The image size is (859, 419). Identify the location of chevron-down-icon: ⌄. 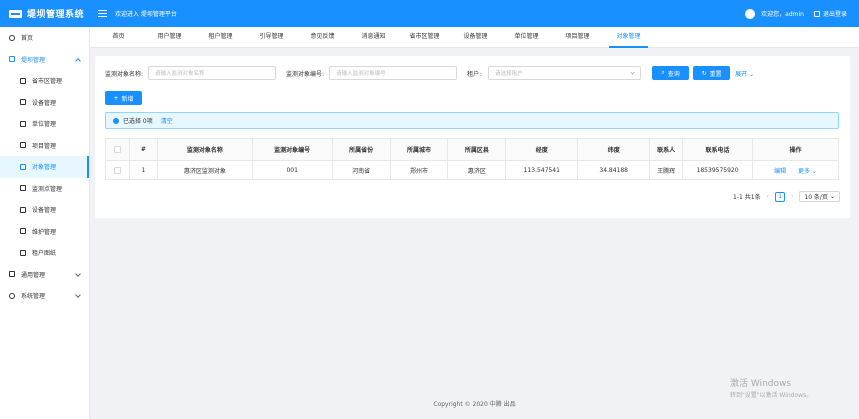
(752, 74).